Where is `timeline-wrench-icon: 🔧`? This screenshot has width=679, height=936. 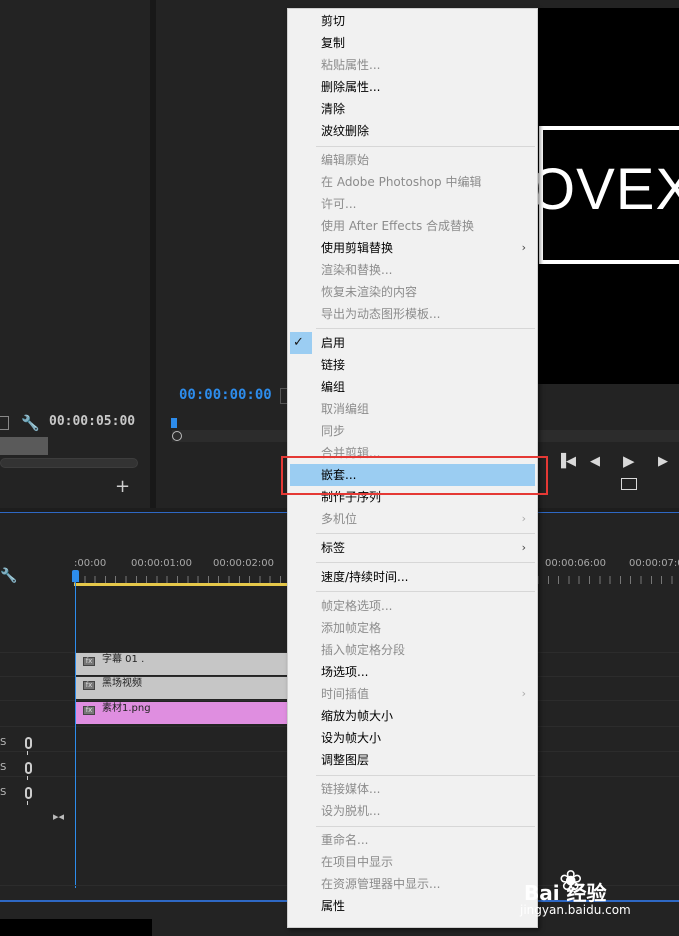 timeline-wrench-icon: 🔧 is located at coordinates (8, 576).